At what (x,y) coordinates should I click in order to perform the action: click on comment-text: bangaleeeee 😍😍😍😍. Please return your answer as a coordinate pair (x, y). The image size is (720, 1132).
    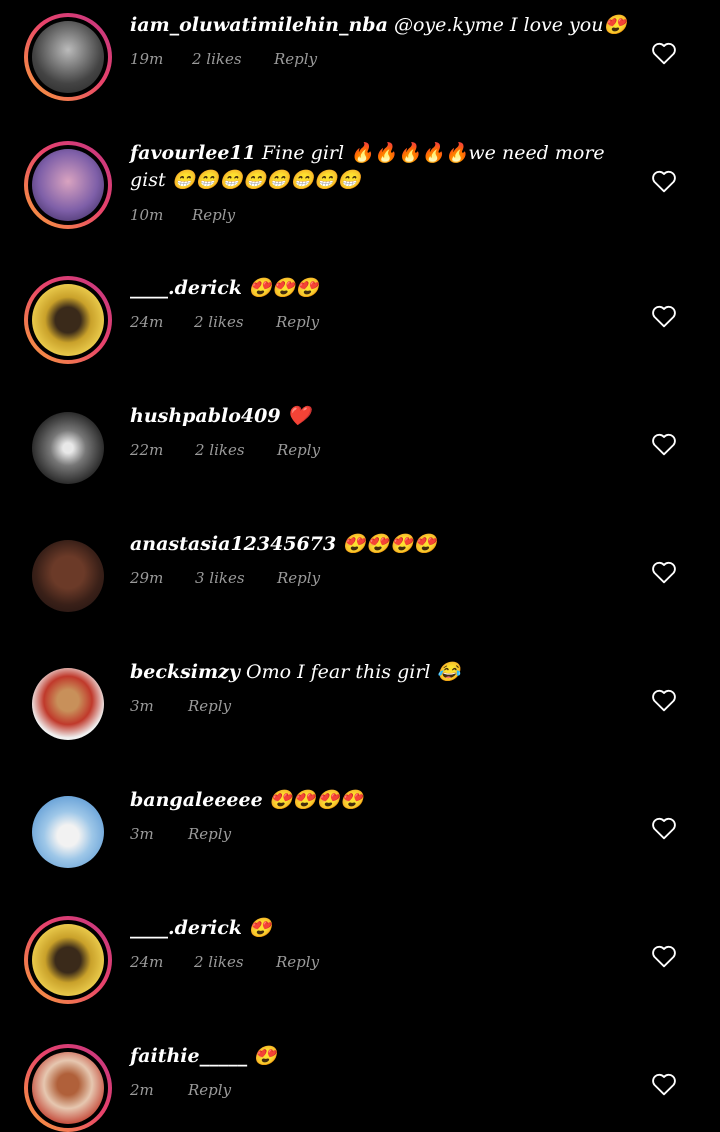
    Looking at the image, I should click on (380, 800).